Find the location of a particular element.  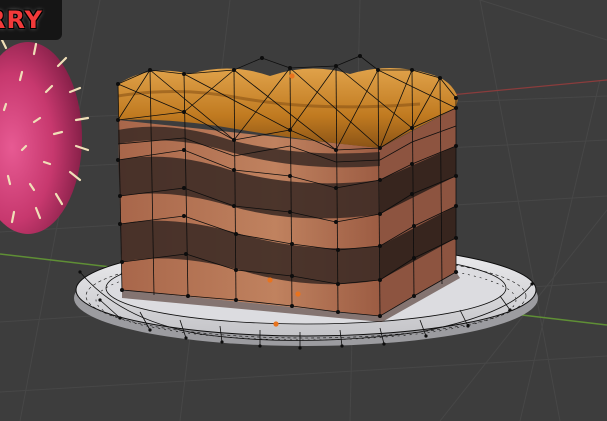

label-card: RRY is located at coordinates (31, 20).